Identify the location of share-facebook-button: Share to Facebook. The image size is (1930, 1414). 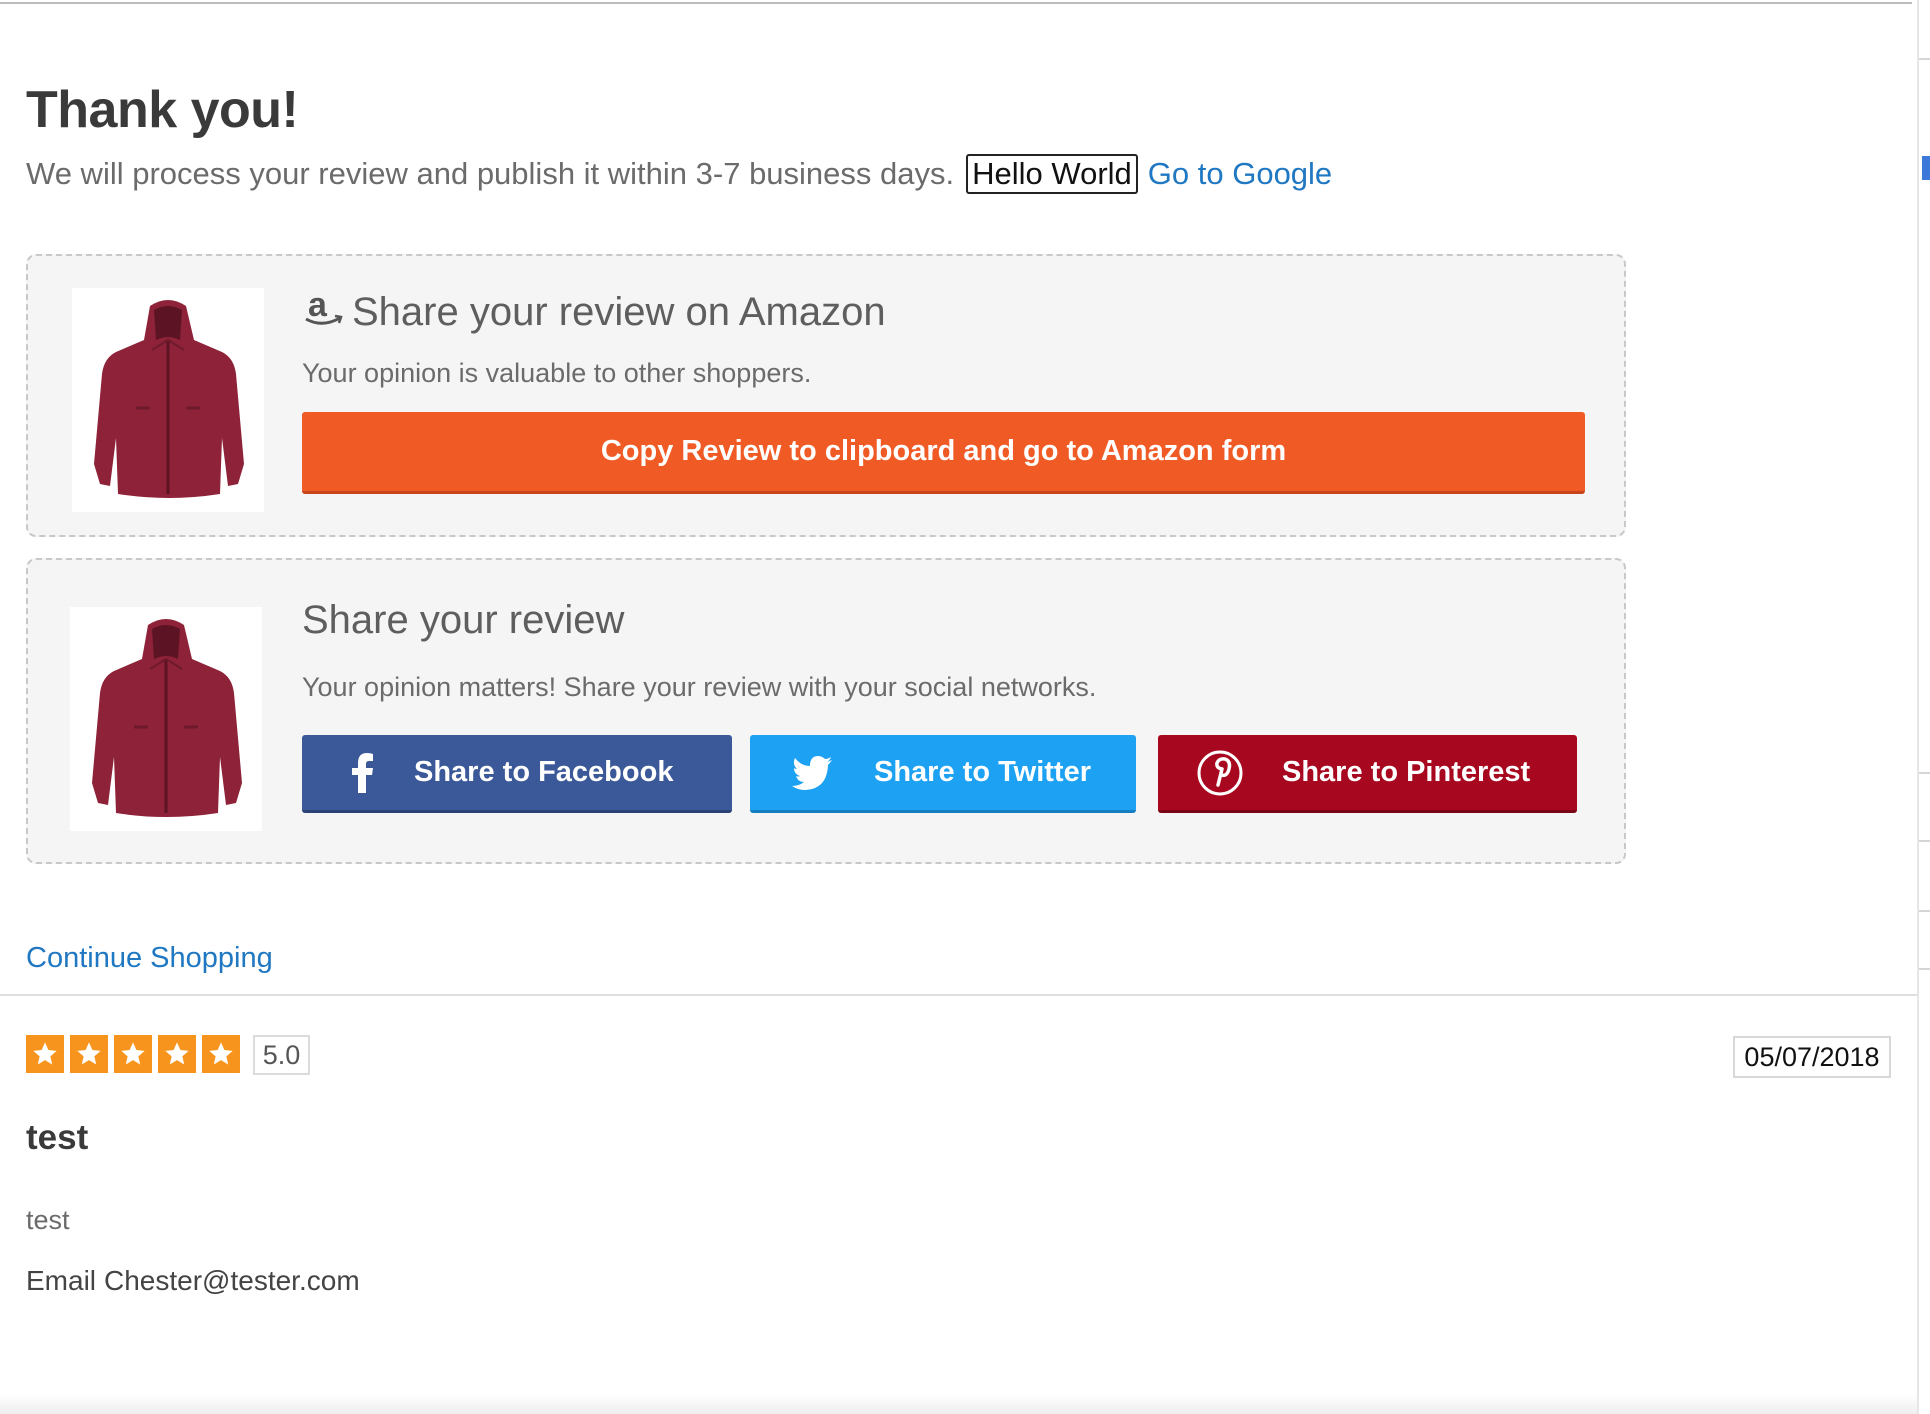
(517, 774).